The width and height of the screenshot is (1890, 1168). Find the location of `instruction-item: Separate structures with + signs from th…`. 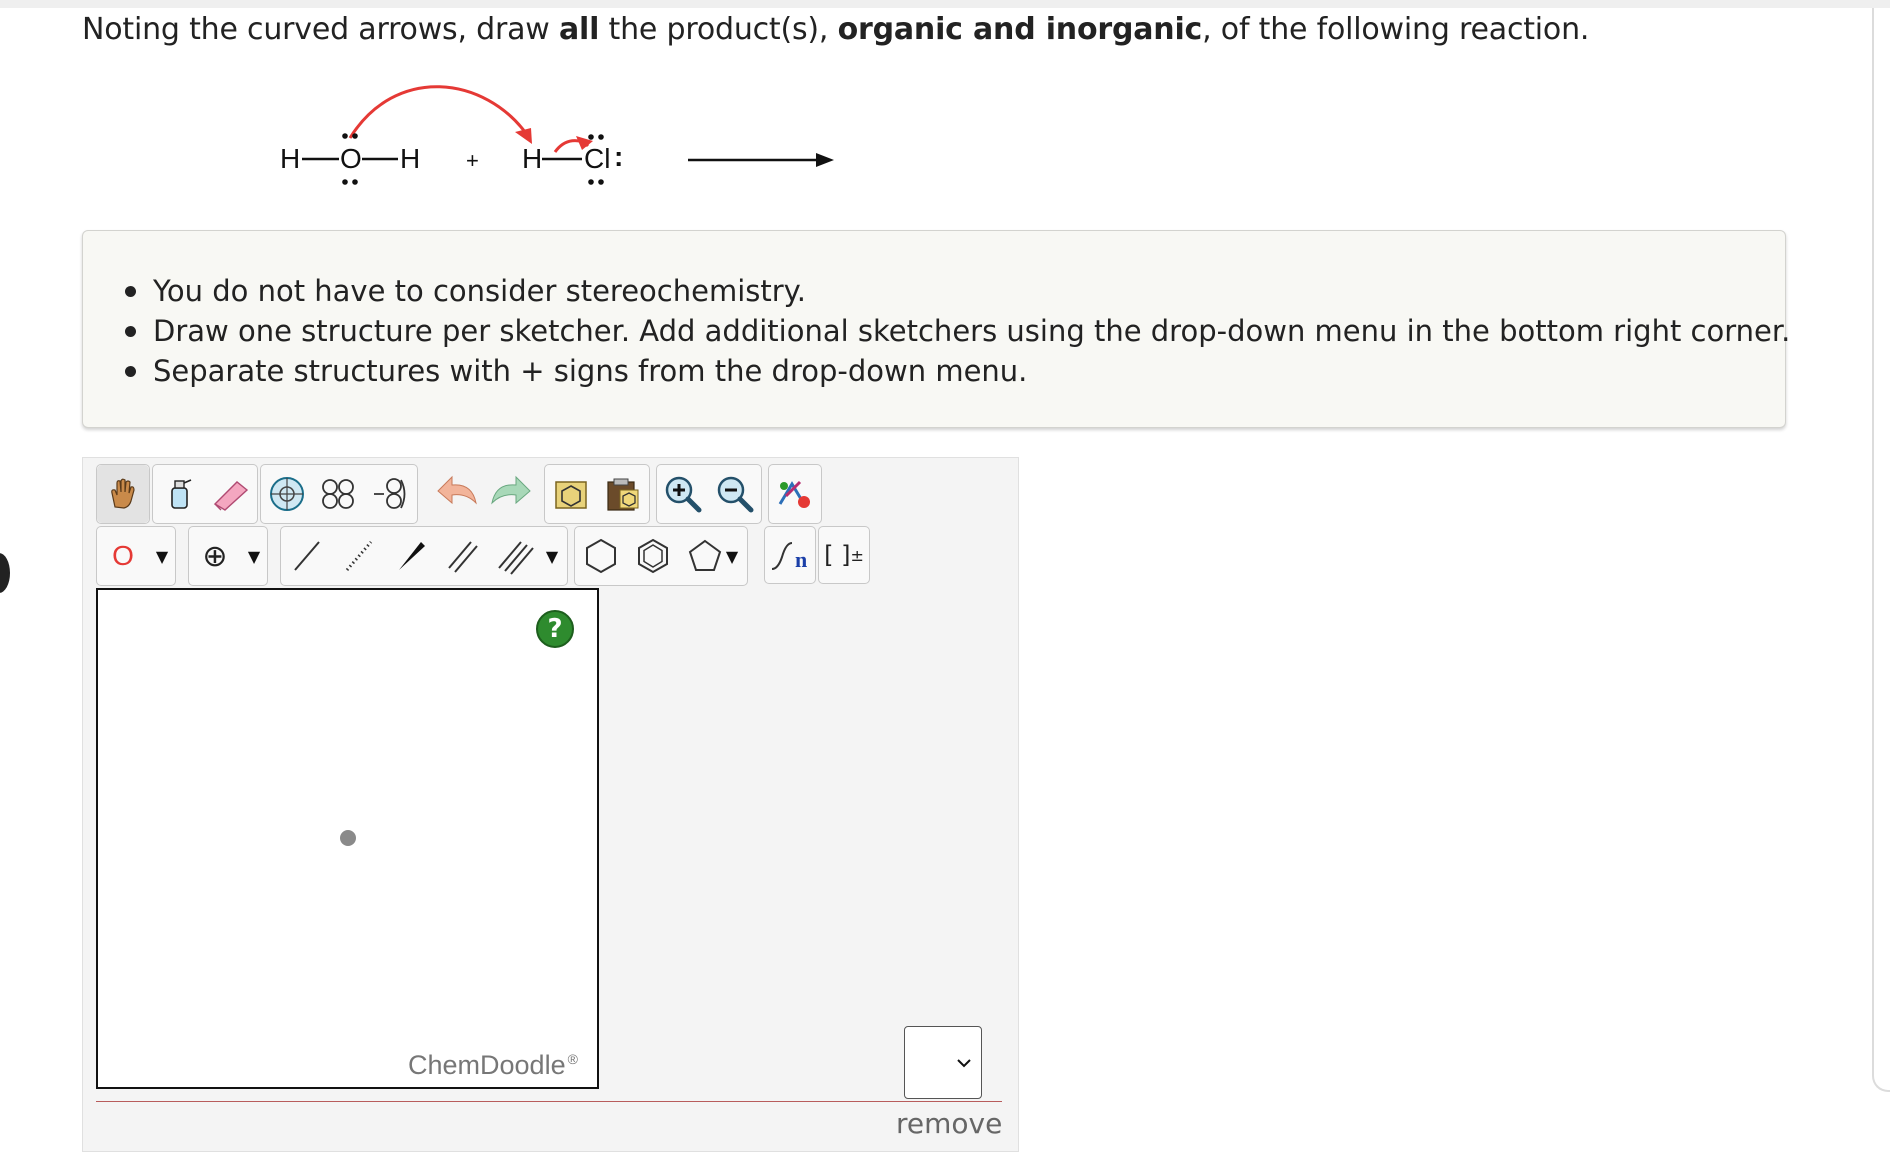

instruction-item: Separate structures with + signs from th… is located at coordinates (957, 371).